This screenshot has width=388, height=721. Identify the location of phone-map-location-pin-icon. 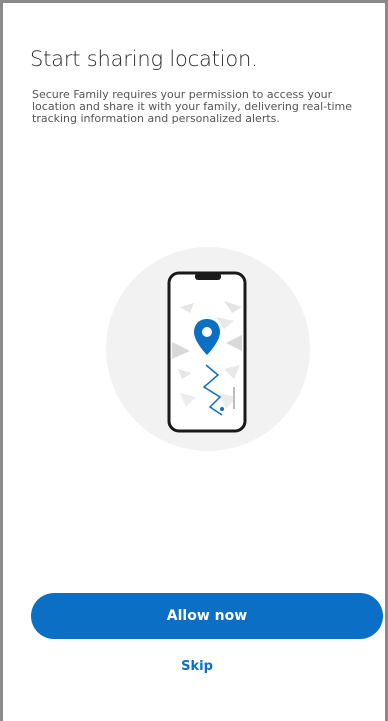
(208, 349).